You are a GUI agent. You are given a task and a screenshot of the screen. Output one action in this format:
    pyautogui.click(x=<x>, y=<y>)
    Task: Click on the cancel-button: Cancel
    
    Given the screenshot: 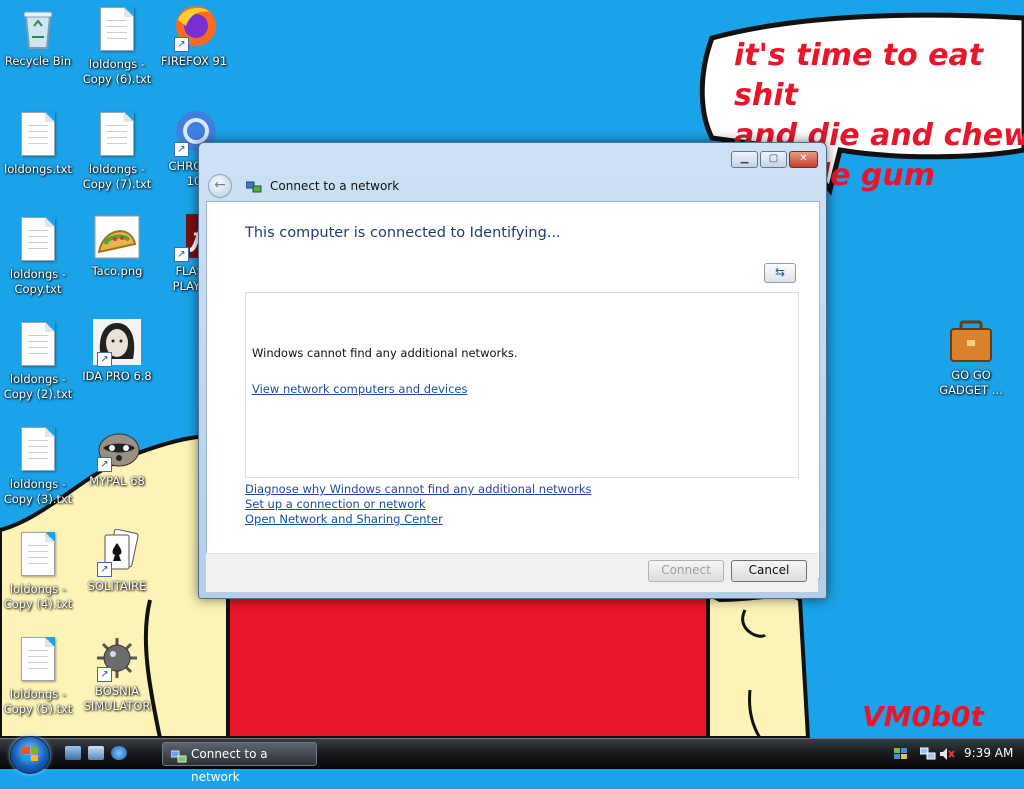 What is the action you would take?
    pyautogui.click(x=769, y=571)
    